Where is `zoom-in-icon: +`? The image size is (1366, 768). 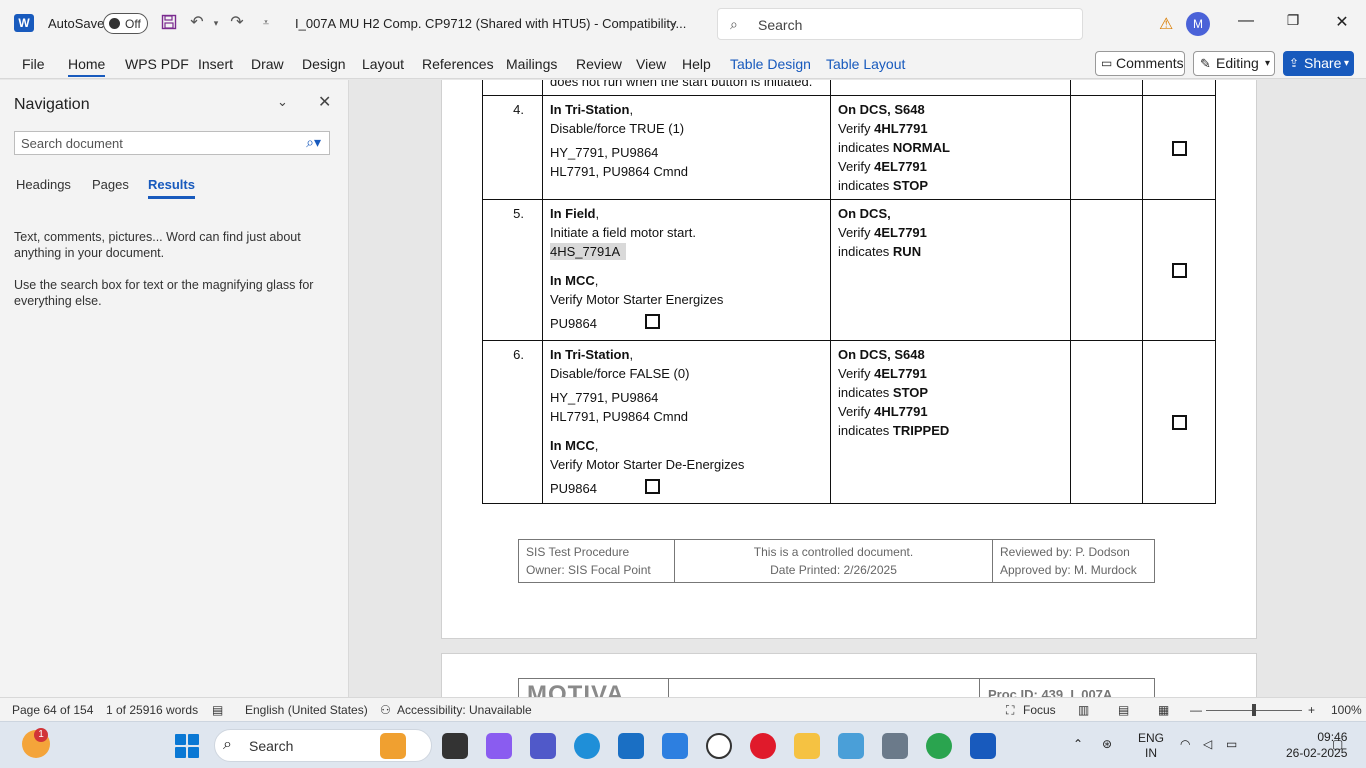 zoom-in-icon: + is located at coordinates (1311, 710).